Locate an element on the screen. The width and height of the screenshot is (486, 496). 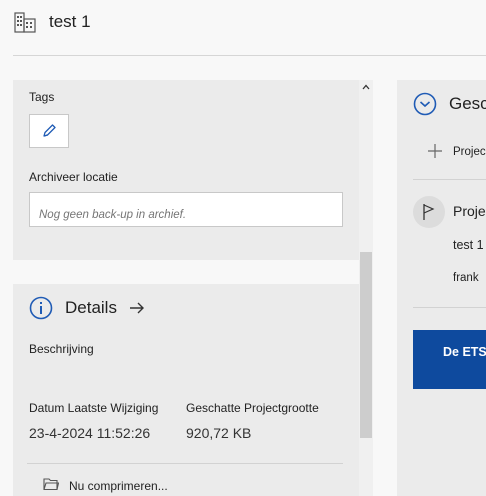
flag-icon is located at coordinates (429, 212).